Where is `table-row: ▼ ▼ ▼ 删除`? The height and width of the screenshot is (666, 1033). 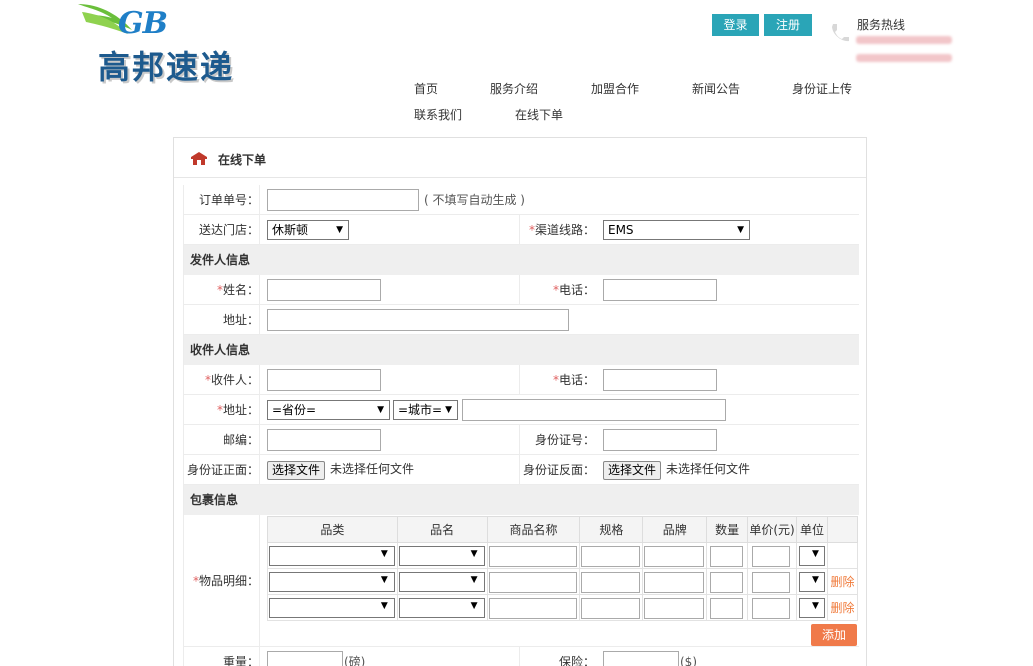 table-row: ▼ ▼ ▼ 删除 is located at coordinates (563, 581).